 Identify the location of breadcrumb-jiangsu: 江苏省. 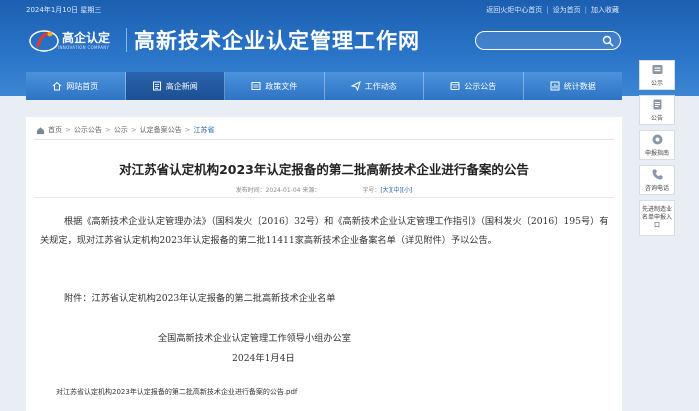
(204, 130).